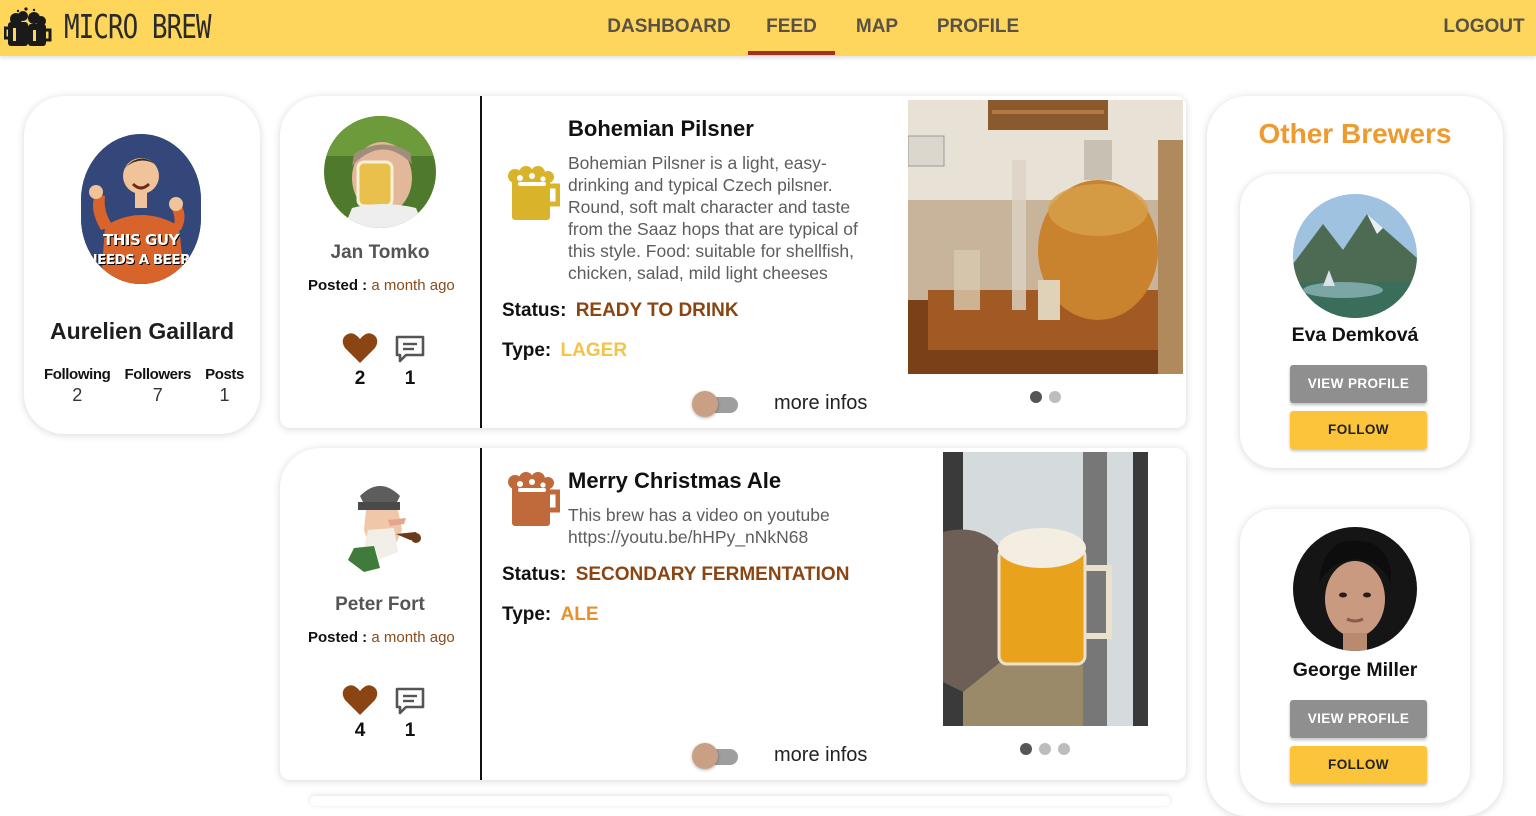  What do you see at coordinates (392, 362) in the screenshot?
I see `reactions: 2 1` at bounding box center [392, 362].